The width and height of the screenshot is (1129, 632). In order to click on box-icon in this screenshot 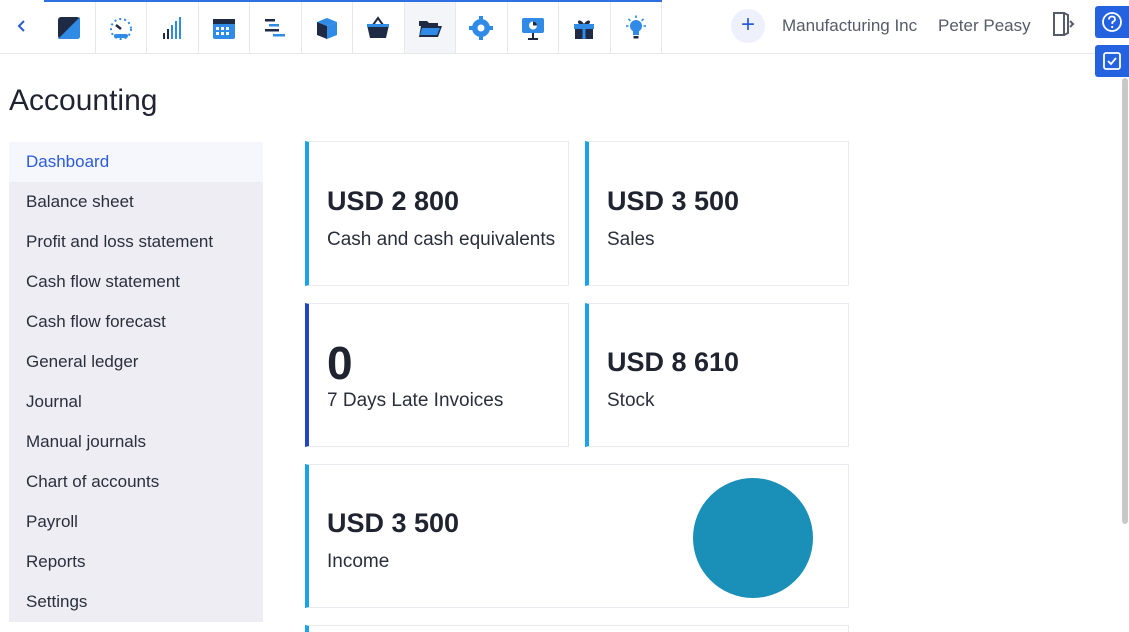, I will do `click(326, 28)`.